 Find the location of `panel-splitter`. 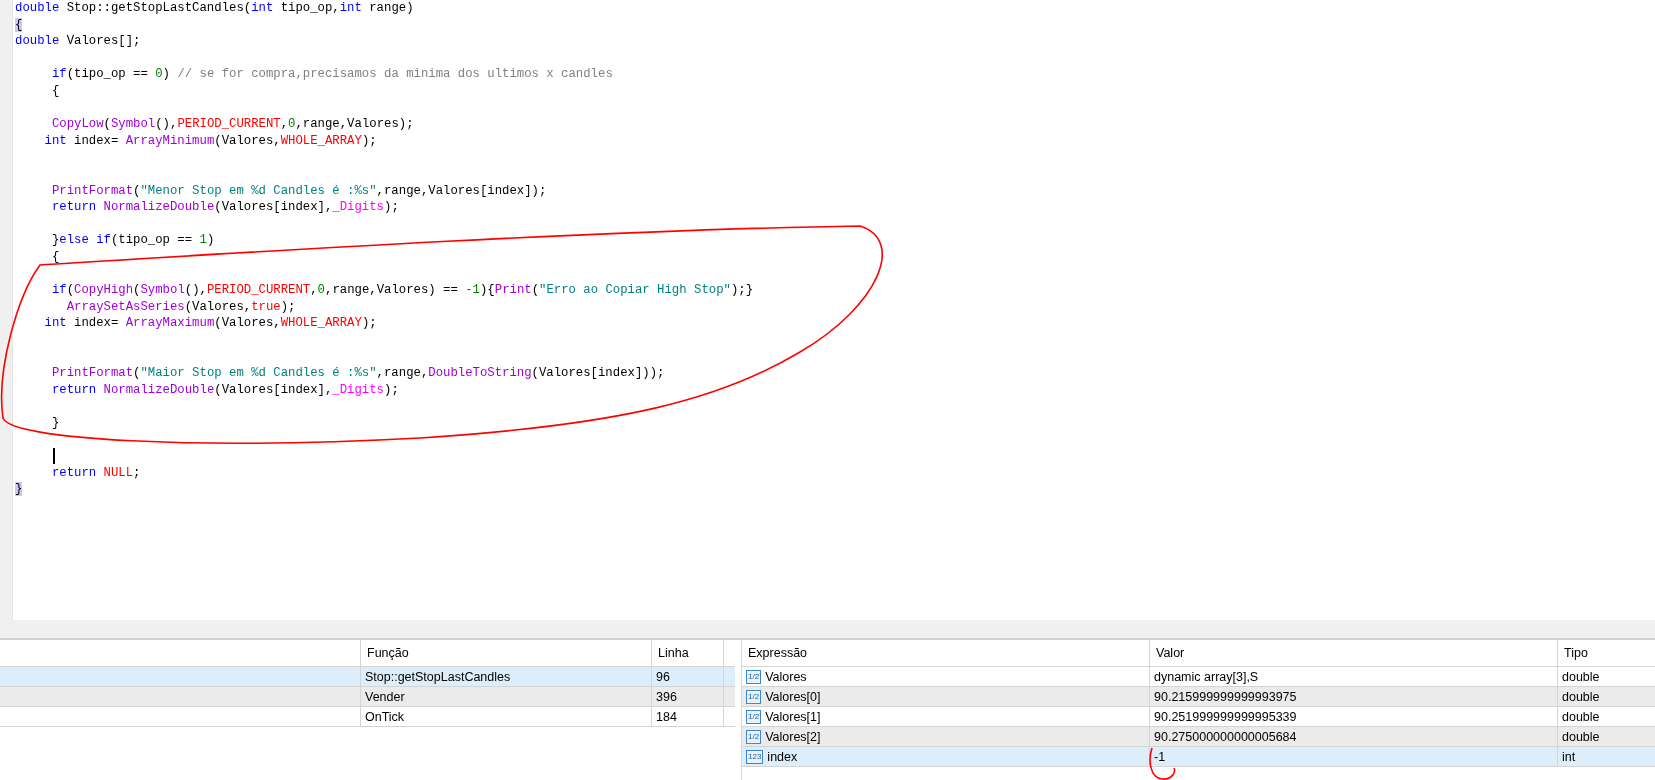

panel-splitter is located at coordinates (827, 630).